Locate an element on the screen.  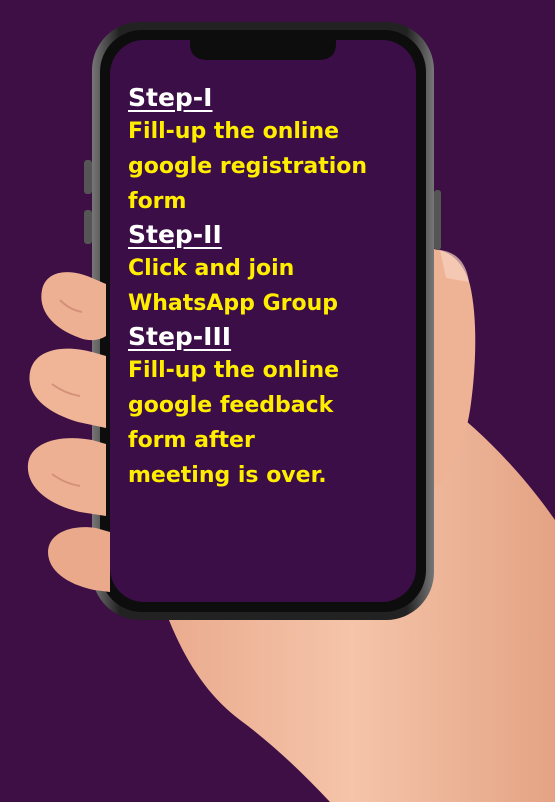
step-1-line-3: form is located at coordinates (157, 201).